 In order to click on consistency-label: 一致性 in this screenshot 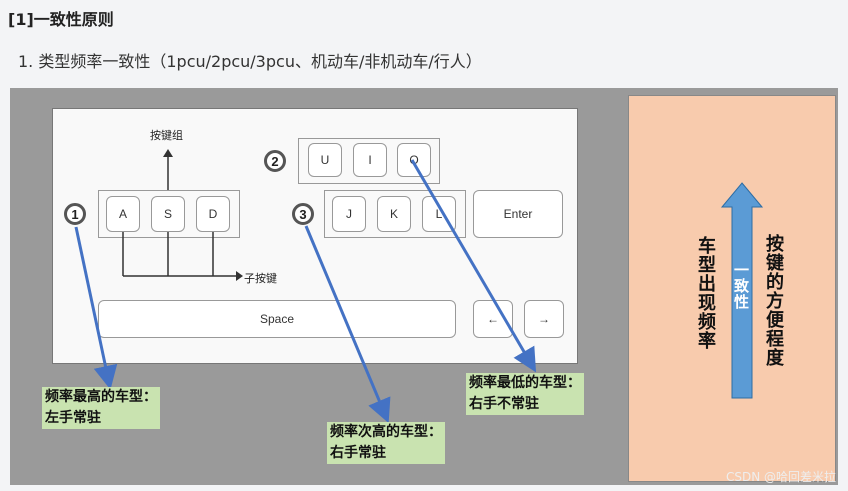, I will do `click(741, 286)`.